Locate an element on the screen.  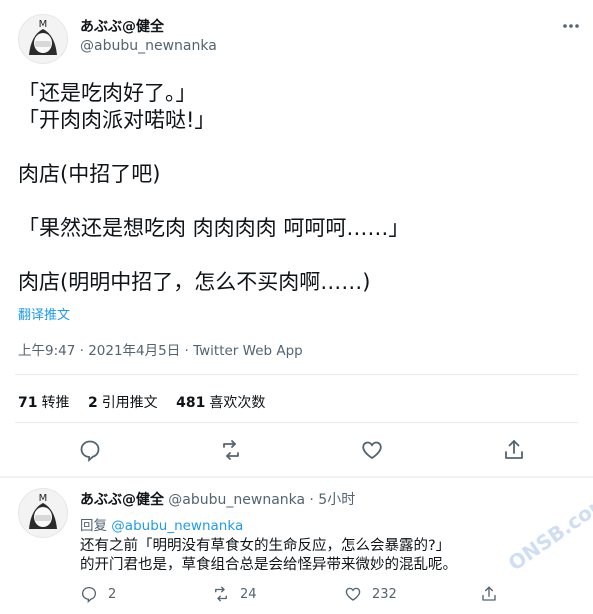
reply-line: 还有之前「明明没有草食女的生命反应，怎么会暴露的?」 is located at coordinates (265, 546).